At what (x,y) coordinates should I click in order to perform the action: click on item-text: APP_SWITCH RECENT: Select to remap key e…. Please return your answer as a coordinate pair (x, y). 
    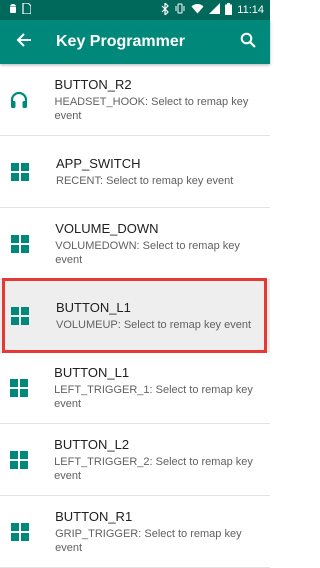
    Looking at the image, I should click on (144, 172).